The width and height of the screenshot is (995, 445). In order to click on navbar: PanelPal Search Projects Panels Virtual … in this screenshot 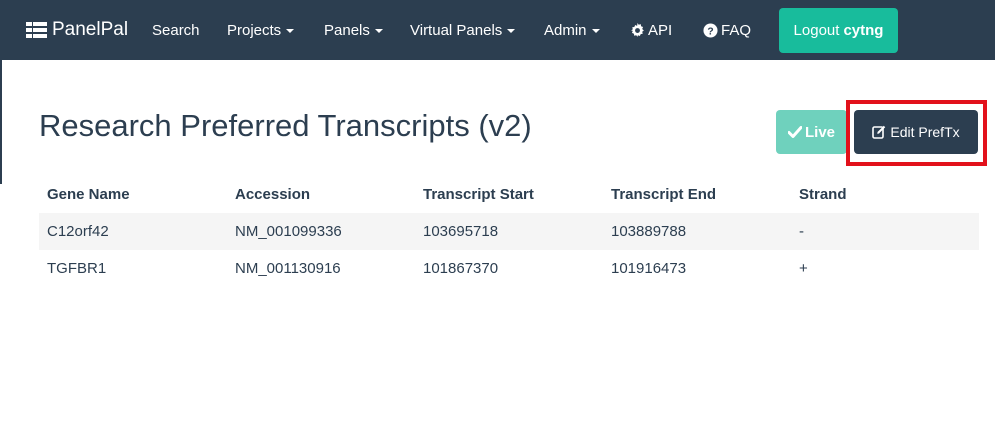, I will do `click(497, 30)`.